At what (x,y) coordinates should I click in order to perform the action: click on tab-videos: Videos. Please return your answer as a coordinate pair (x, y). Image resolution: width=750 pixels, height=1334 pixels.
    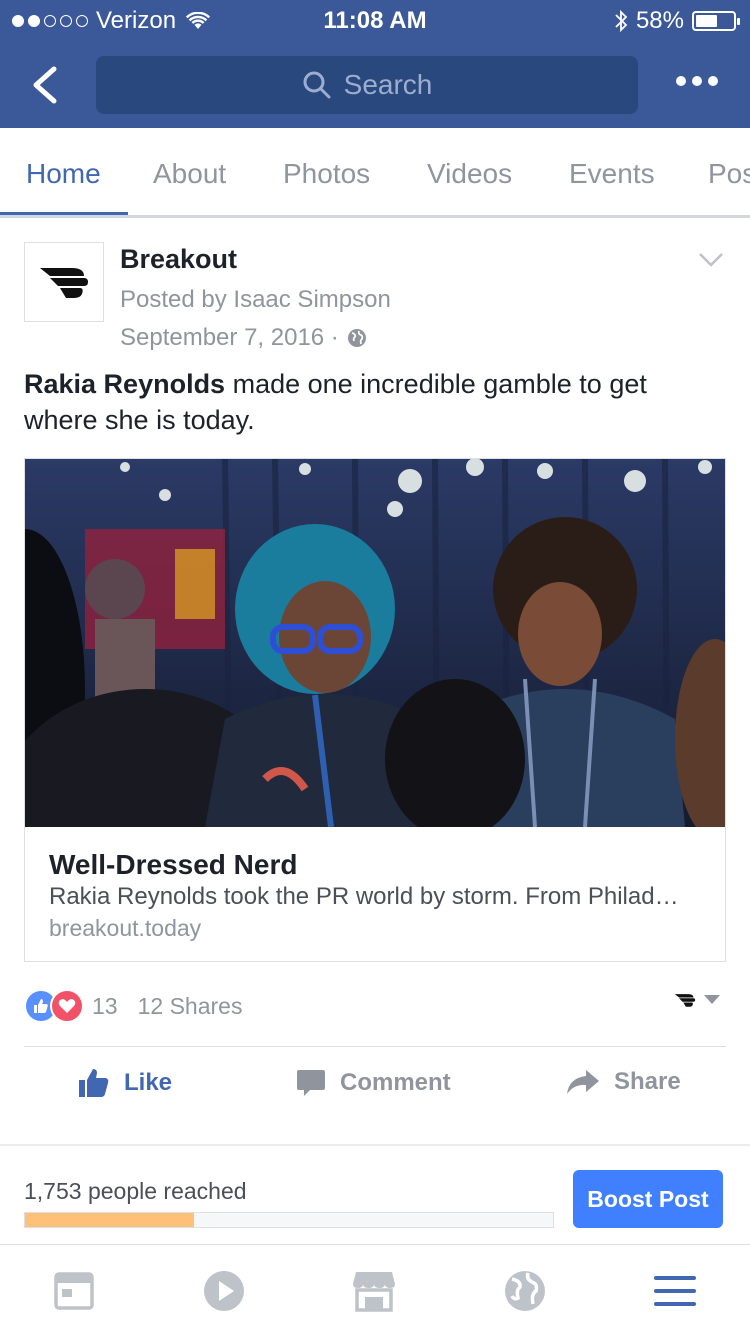
    Looking at the image, I should click on (469, 174).